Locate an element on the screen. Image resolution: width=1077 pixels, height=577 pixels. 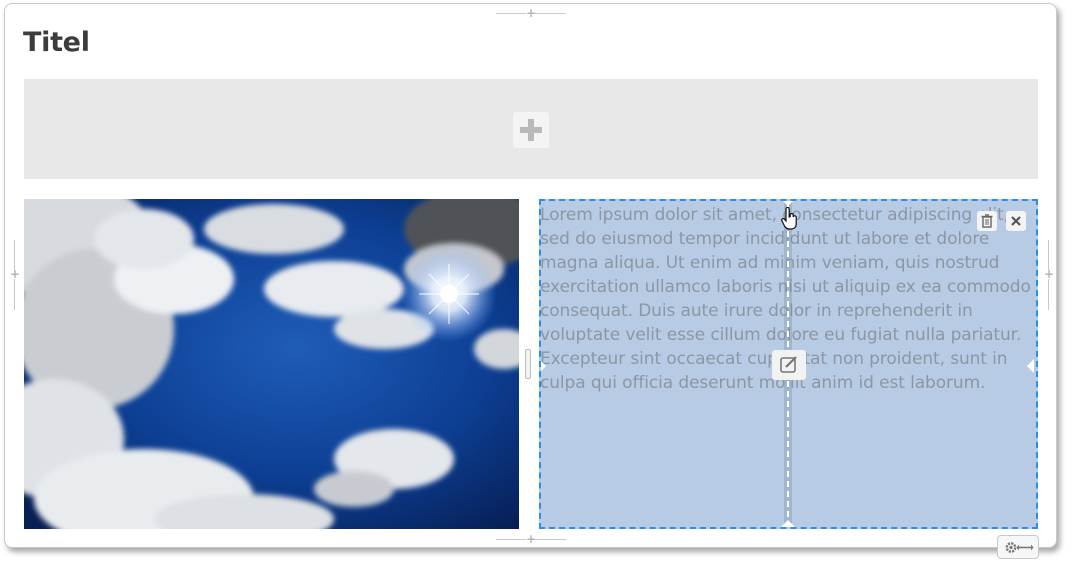
hand-pointer-icon is located at coordinates (789, 218).